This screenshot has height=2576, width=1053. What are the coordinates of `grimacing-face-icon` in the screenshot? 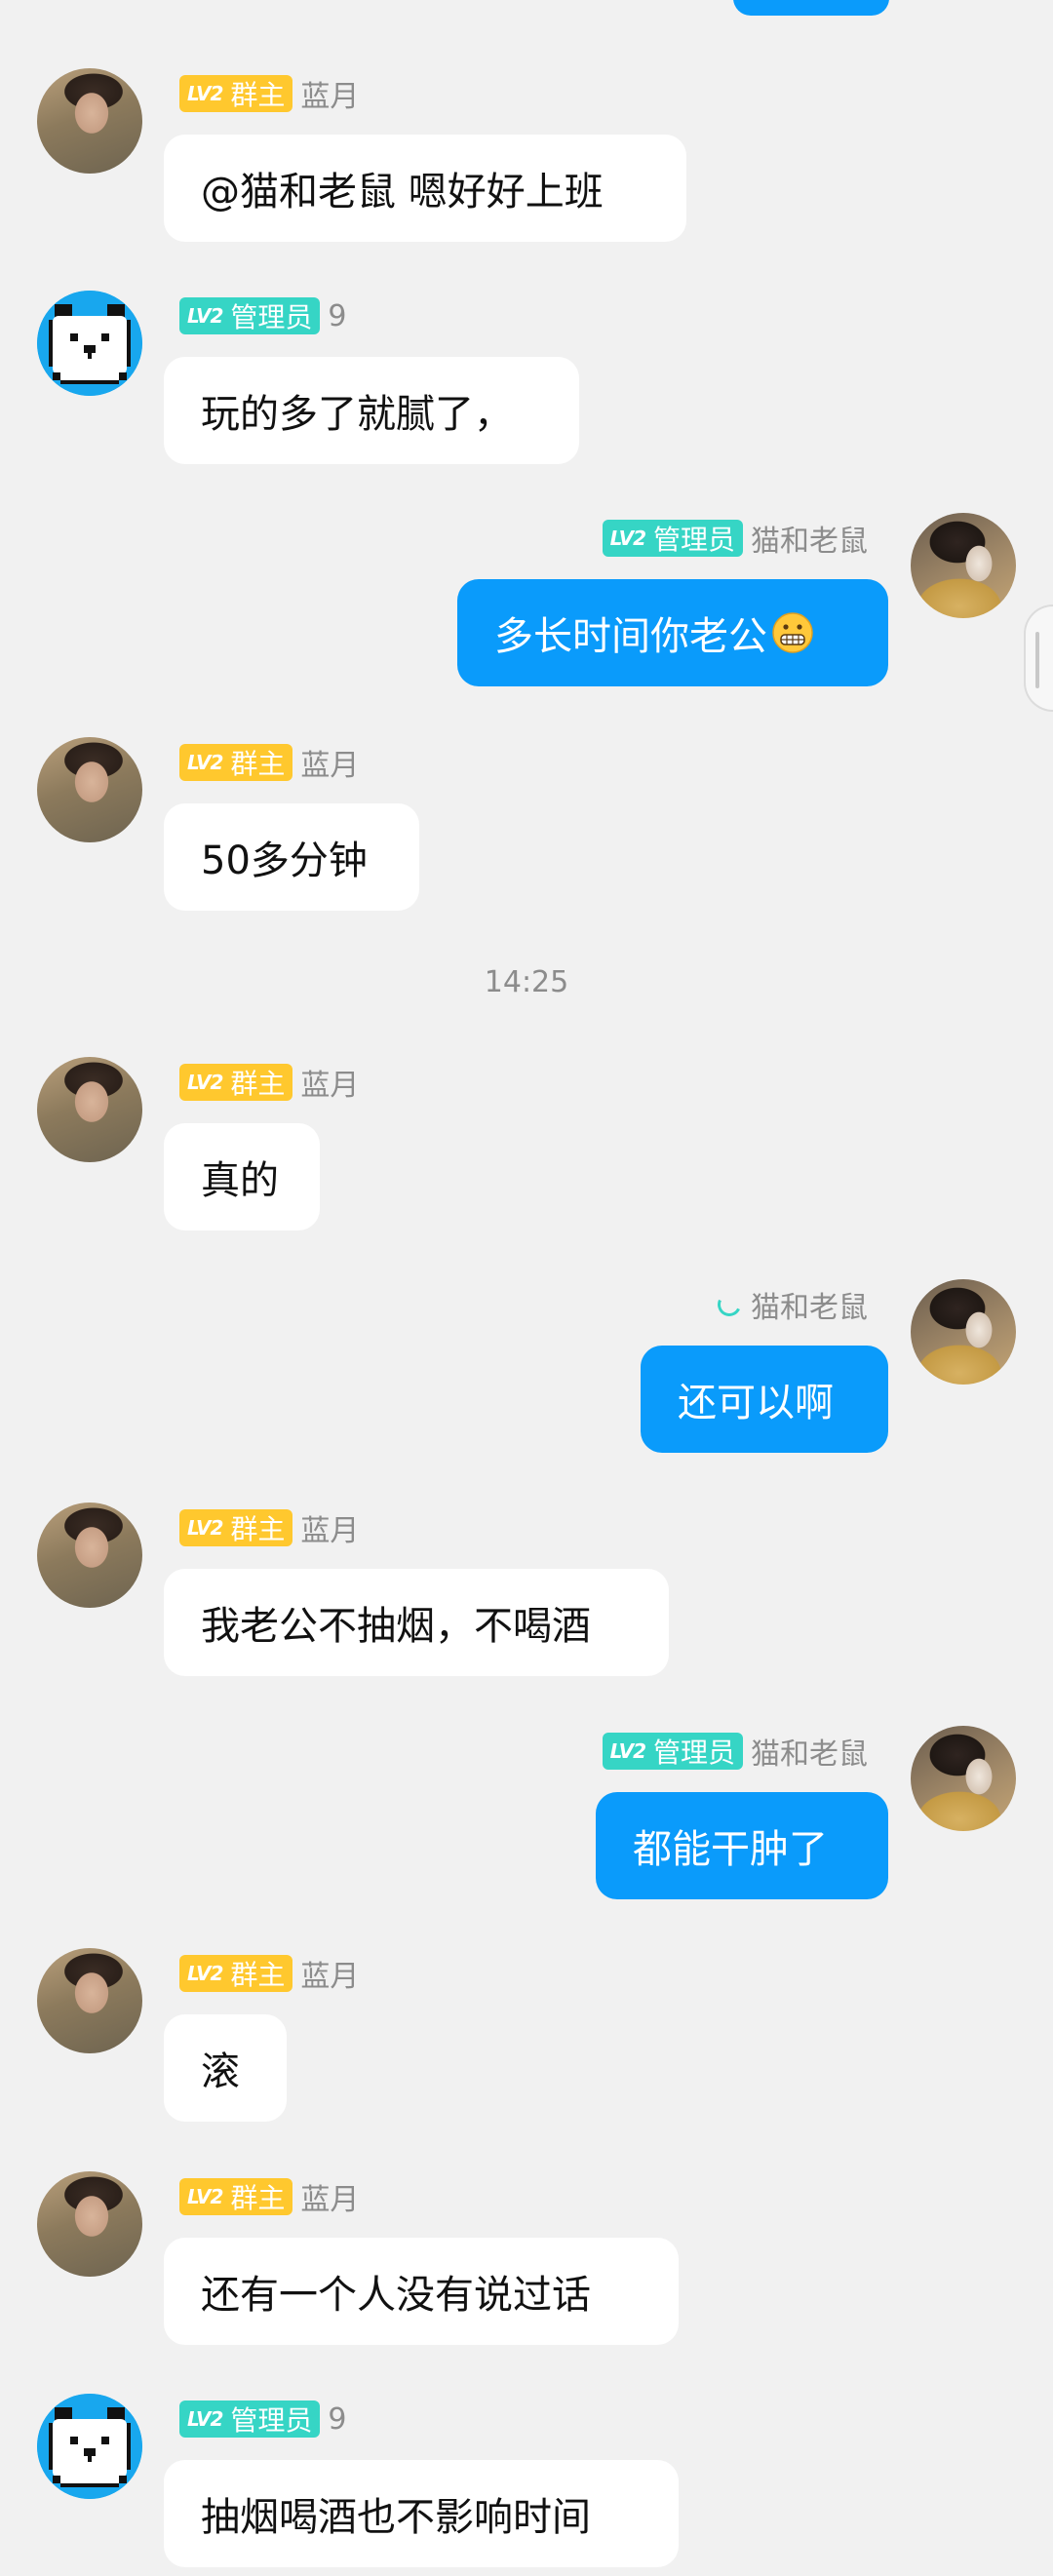 It's located at (792, 632).